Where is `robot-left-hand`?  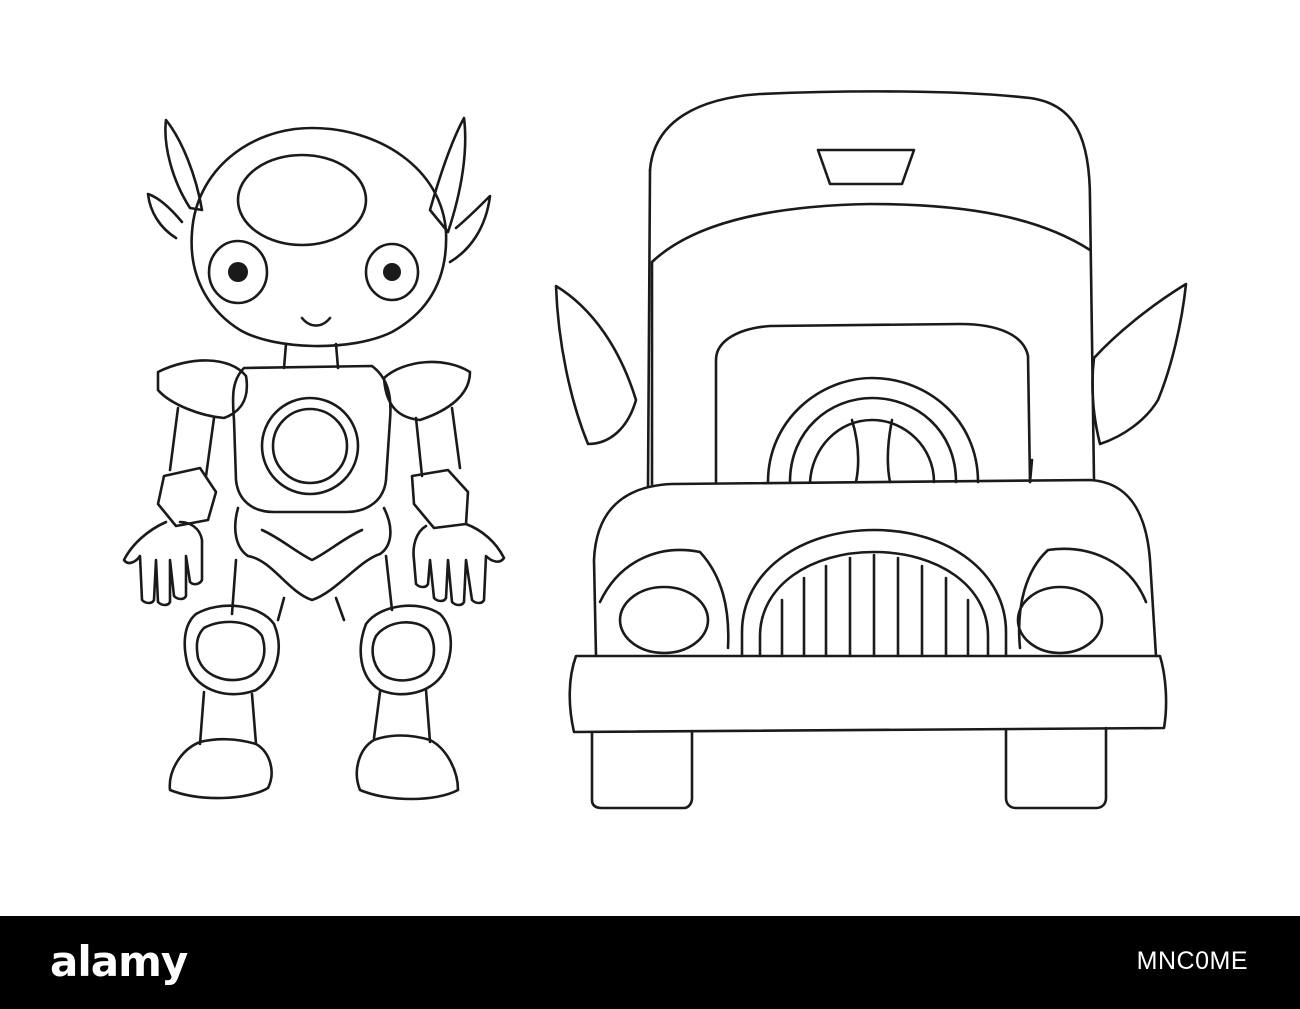 robot-left-hand is located at coordinates (163, 563).